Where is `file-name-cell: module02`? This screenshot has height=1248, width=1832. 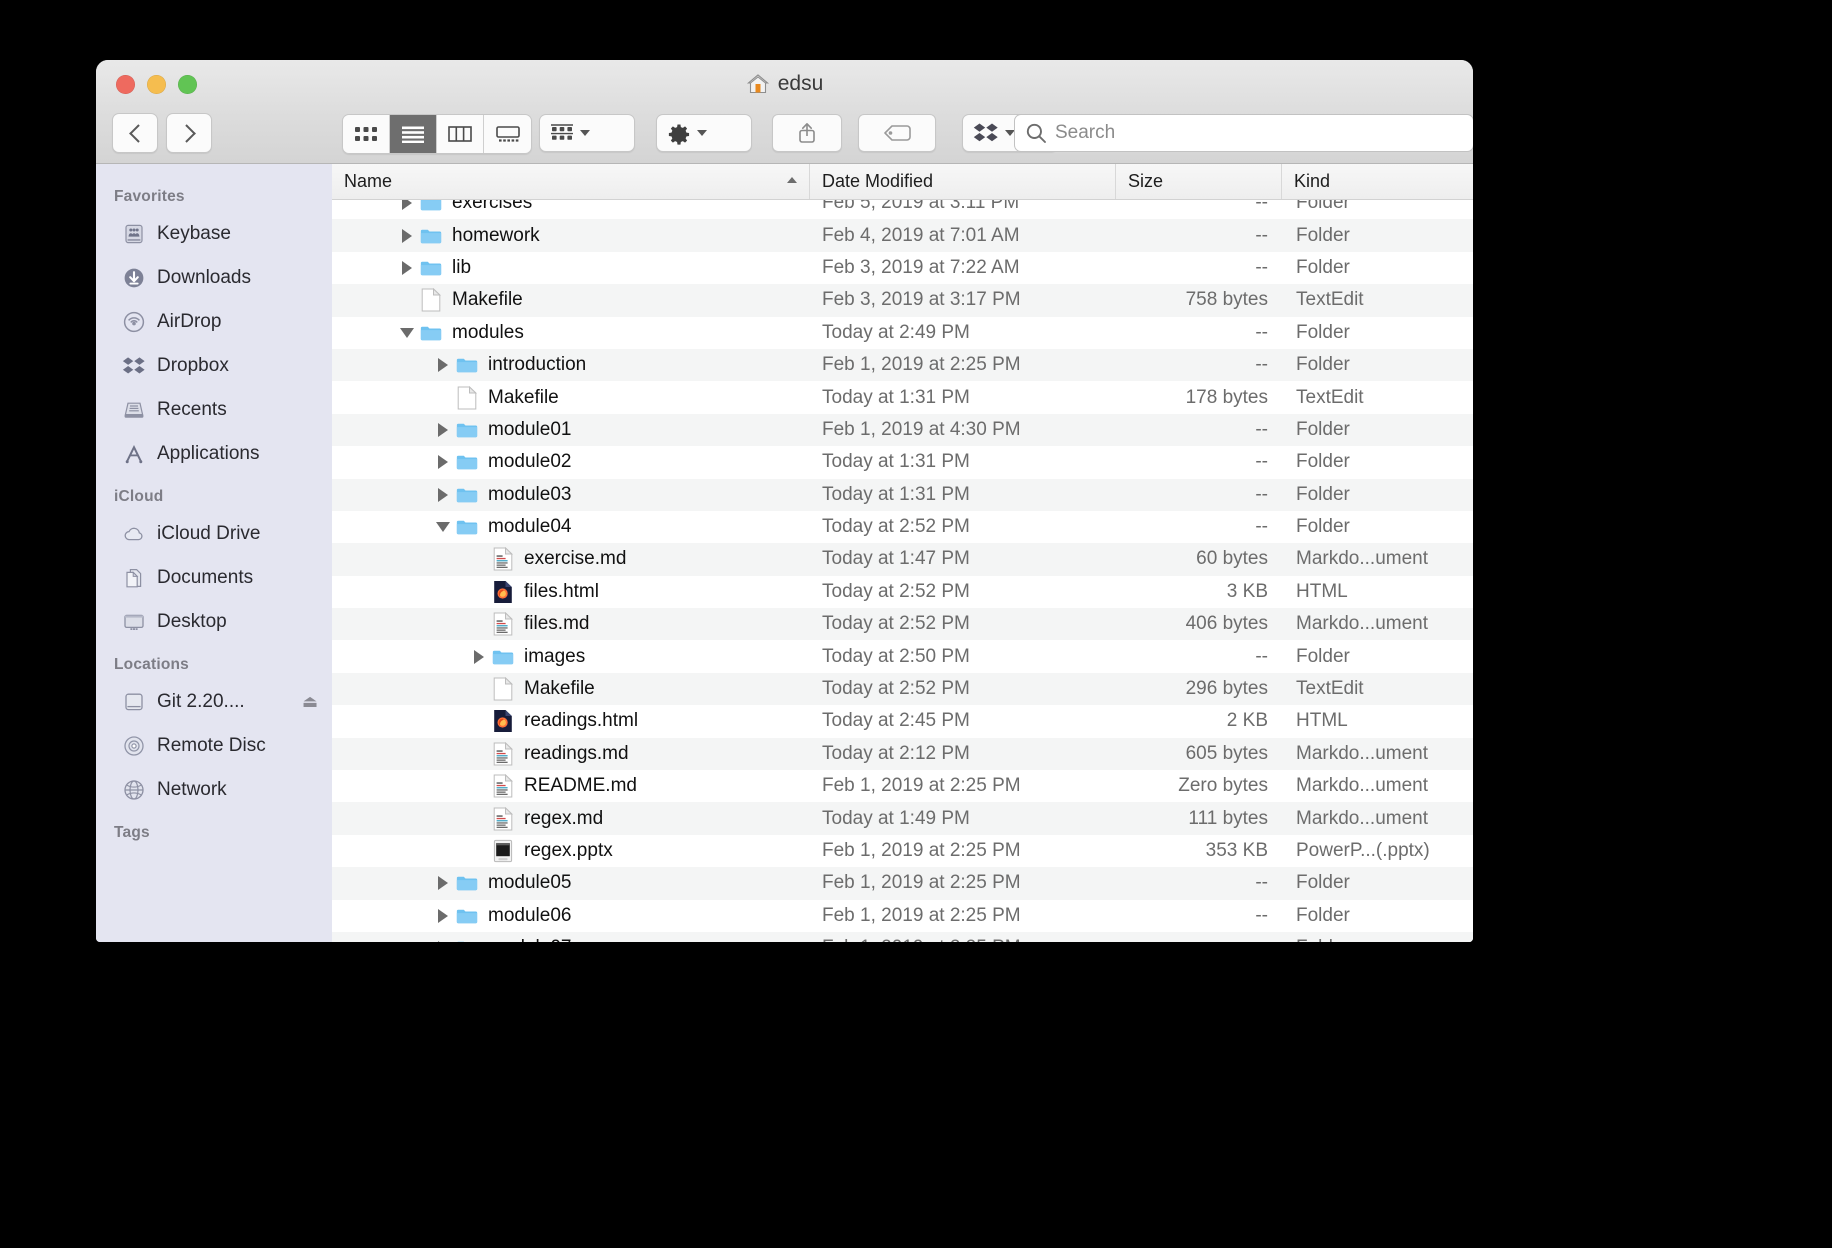 file-name-cell: module02 is located at coordinates (571, 462).